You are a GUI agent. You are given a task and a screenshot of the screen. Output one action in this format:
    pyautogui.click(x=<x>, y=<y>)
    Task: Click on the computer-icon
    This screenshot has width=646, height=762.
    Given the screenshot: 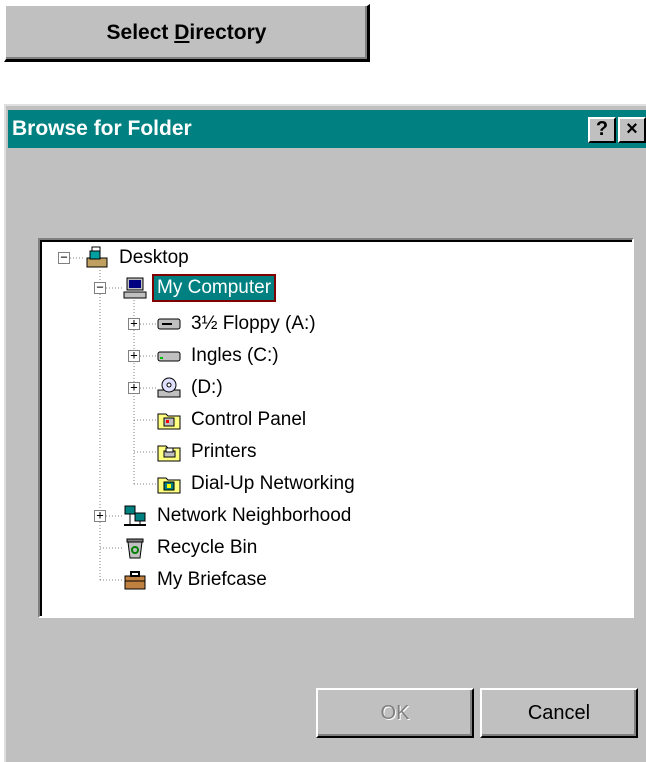 What is the action you would take?
    pyautogui.click(x=135, y=288)
    